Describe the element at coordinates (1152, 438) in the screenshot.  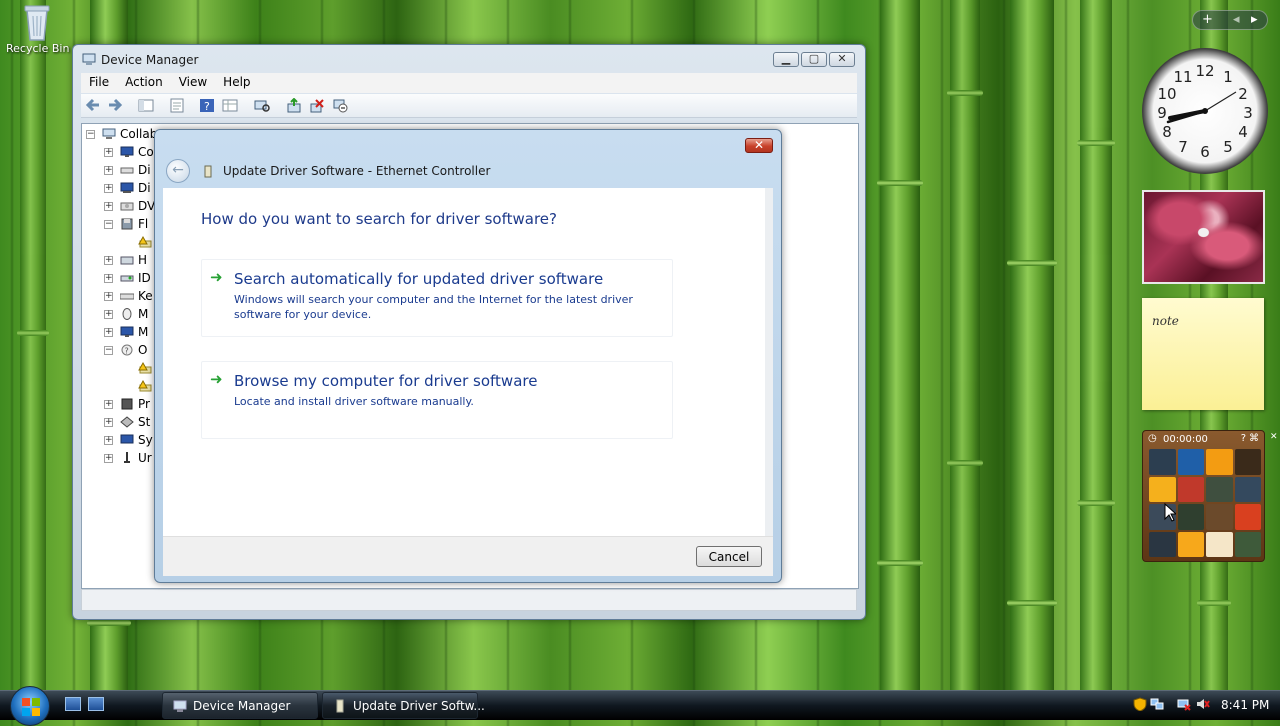
I see `timer-icon: ◷` at that location.